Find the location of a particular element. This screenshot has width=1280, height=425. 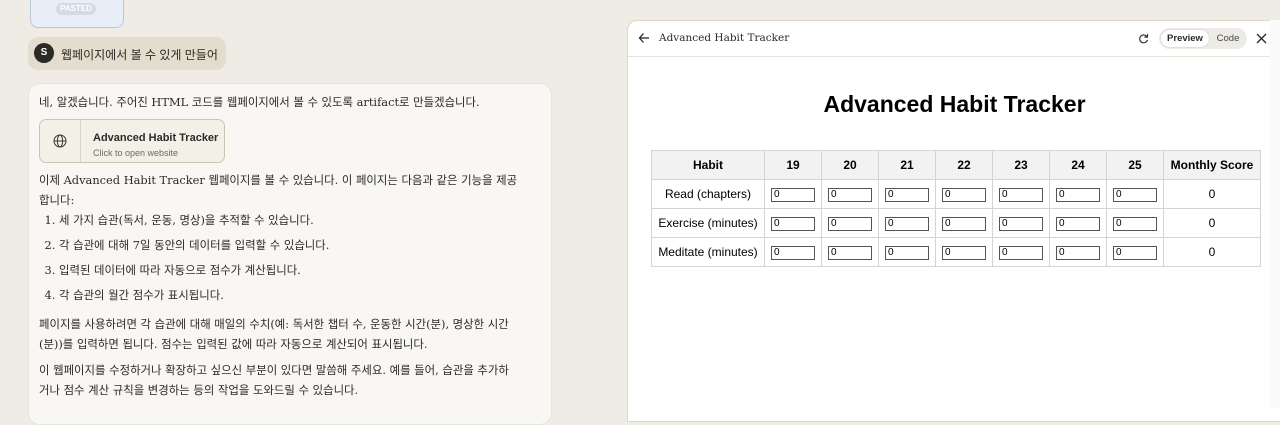

table-row: Read (chapters) 0 is located at coordinates (956, 194).